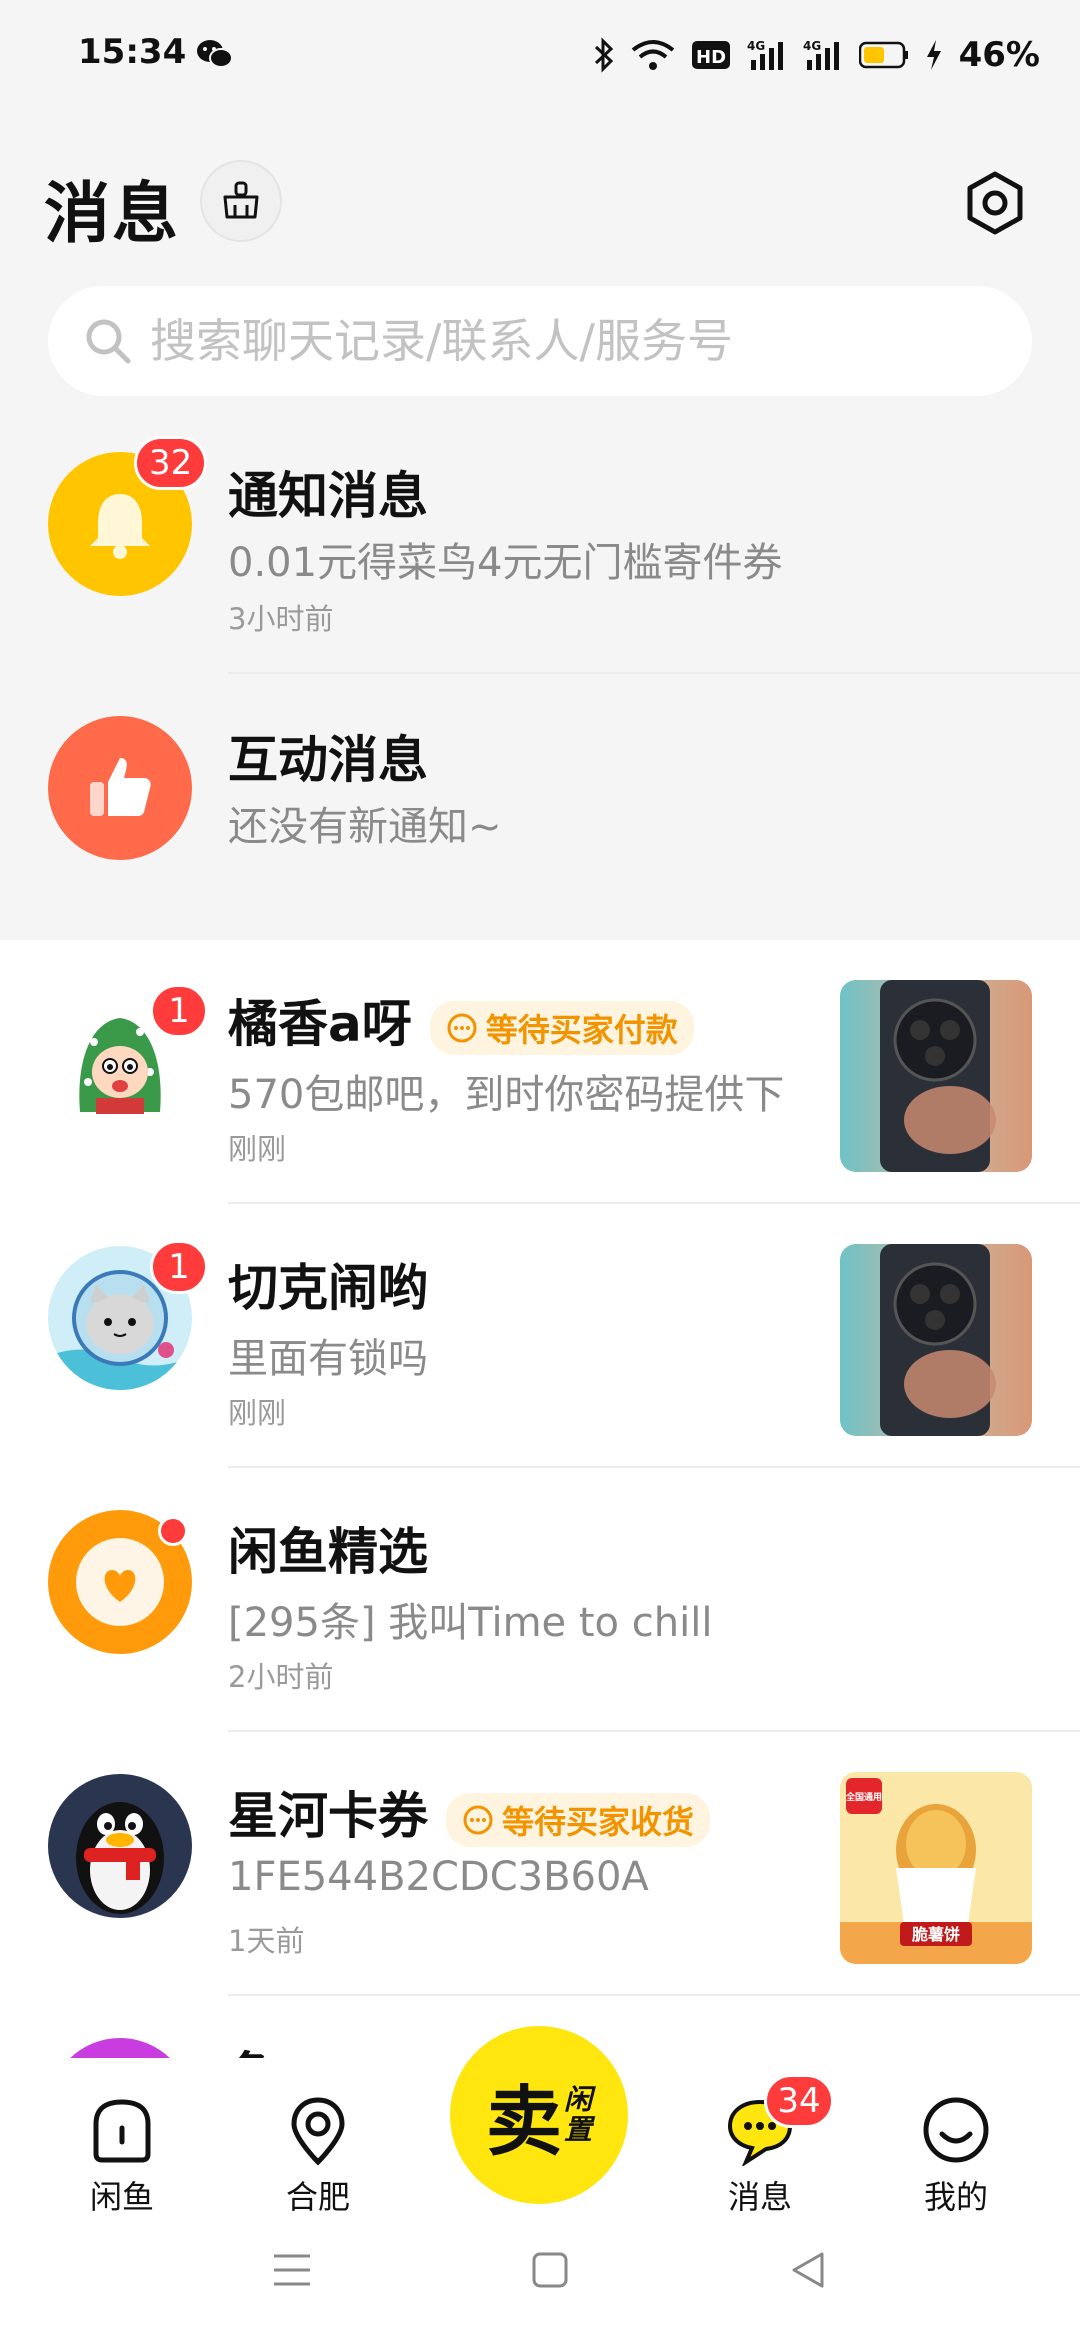 The height and width of the screenshot is (2340, 1080). I want to click on back-triangle-icon, so click(808, 2270).